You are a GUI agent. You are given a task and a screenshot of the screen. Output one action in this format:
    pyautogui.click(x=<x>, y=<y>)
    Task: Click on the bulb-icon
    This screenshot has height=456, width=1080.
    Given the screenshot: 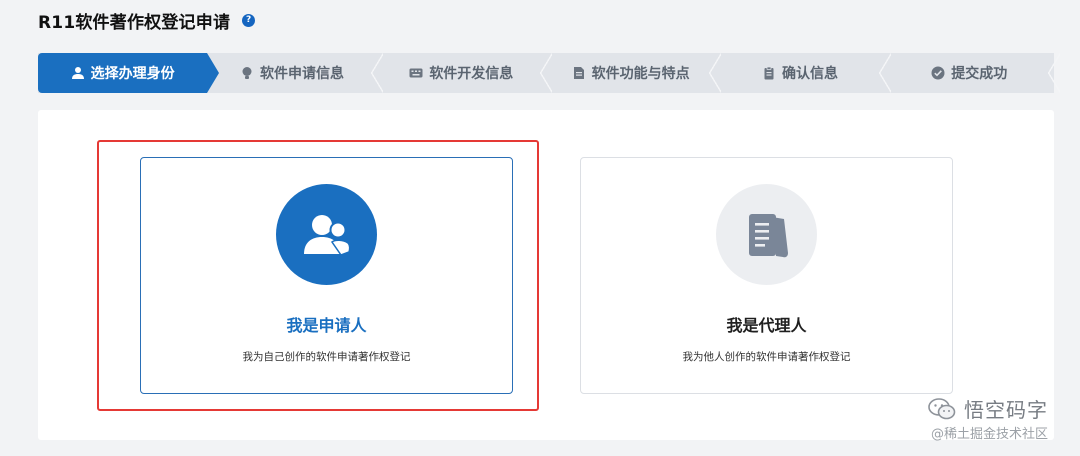 What is the action you would take?
    pyautogui.click(x=247, y=73)
    